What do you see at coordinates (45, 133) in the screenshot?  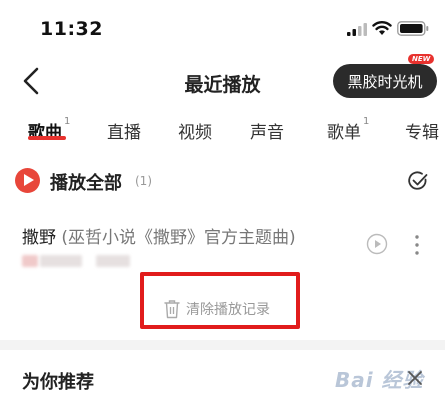 I see `tab-label: 歌曲` at bounding box center [45, 133].